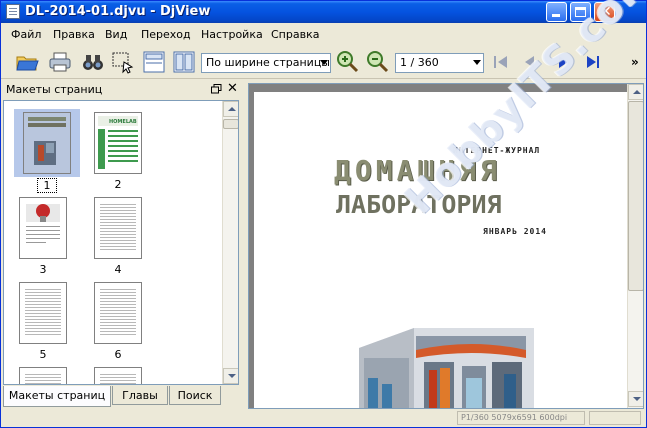  I want to click on reactor-illustration, so click(446, 368).